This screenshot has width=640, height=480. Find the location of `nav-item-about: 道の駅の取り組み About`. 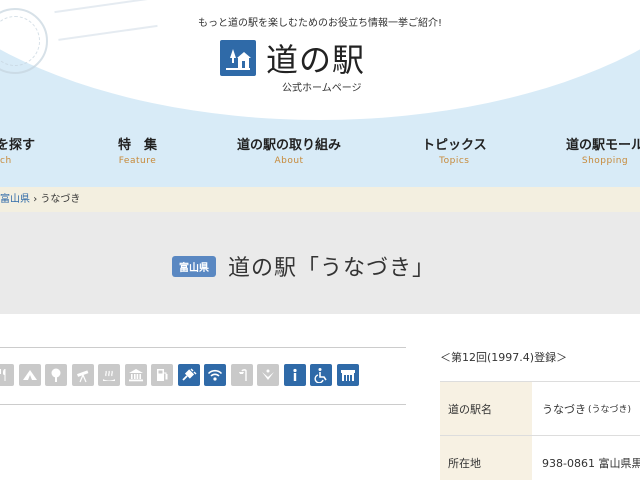

nav-item-about: 道の駅の取り組み About is located at coordinates (289, 150).